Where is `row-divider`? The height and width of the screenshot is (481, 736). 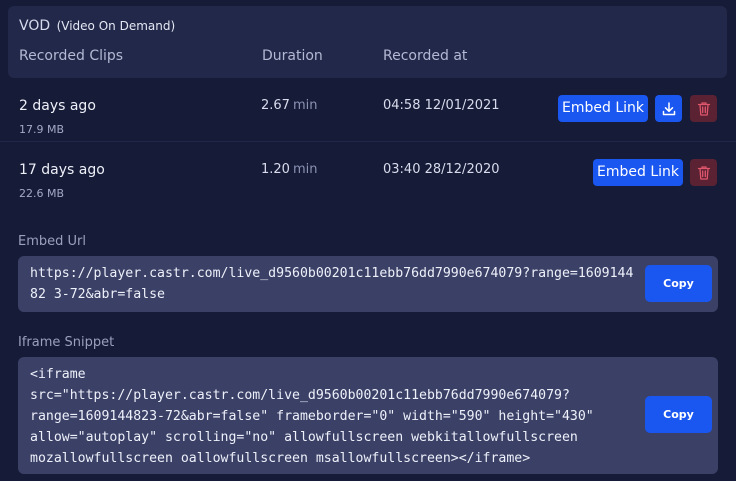 row-divider is located at coordinates (368, 141).